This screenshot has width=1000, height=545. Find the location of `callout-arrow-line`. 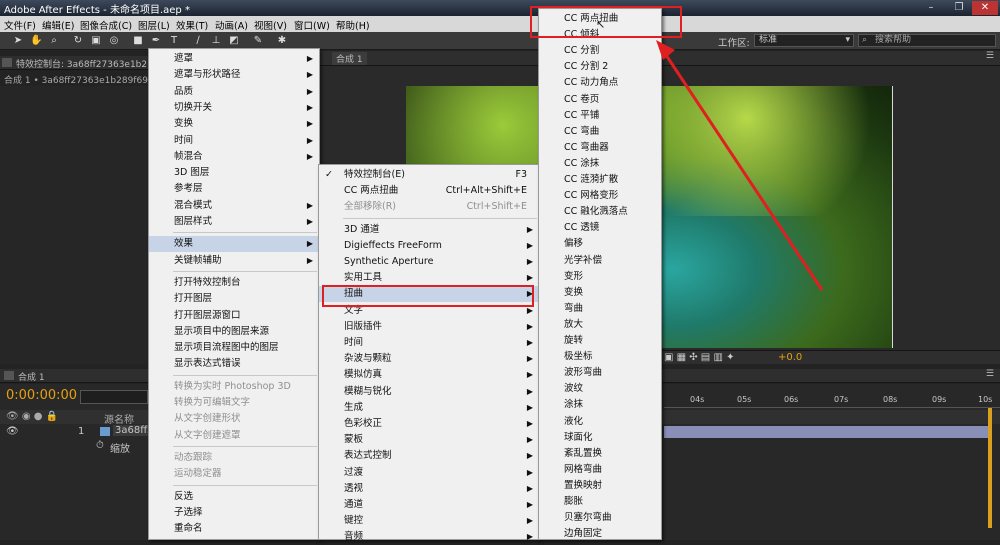

callout-arrow-line is located at coordinates (743, 171).